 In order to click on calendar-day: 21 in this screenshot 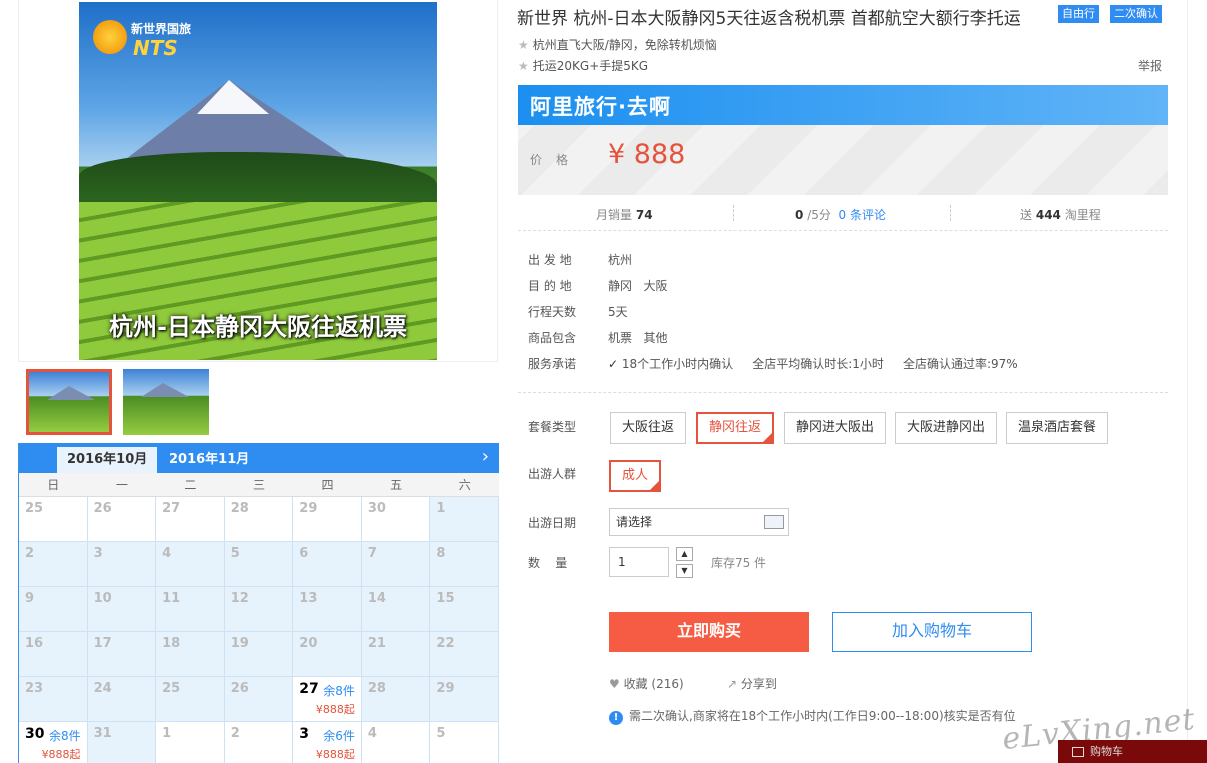, I will do `click(396, 654)`.